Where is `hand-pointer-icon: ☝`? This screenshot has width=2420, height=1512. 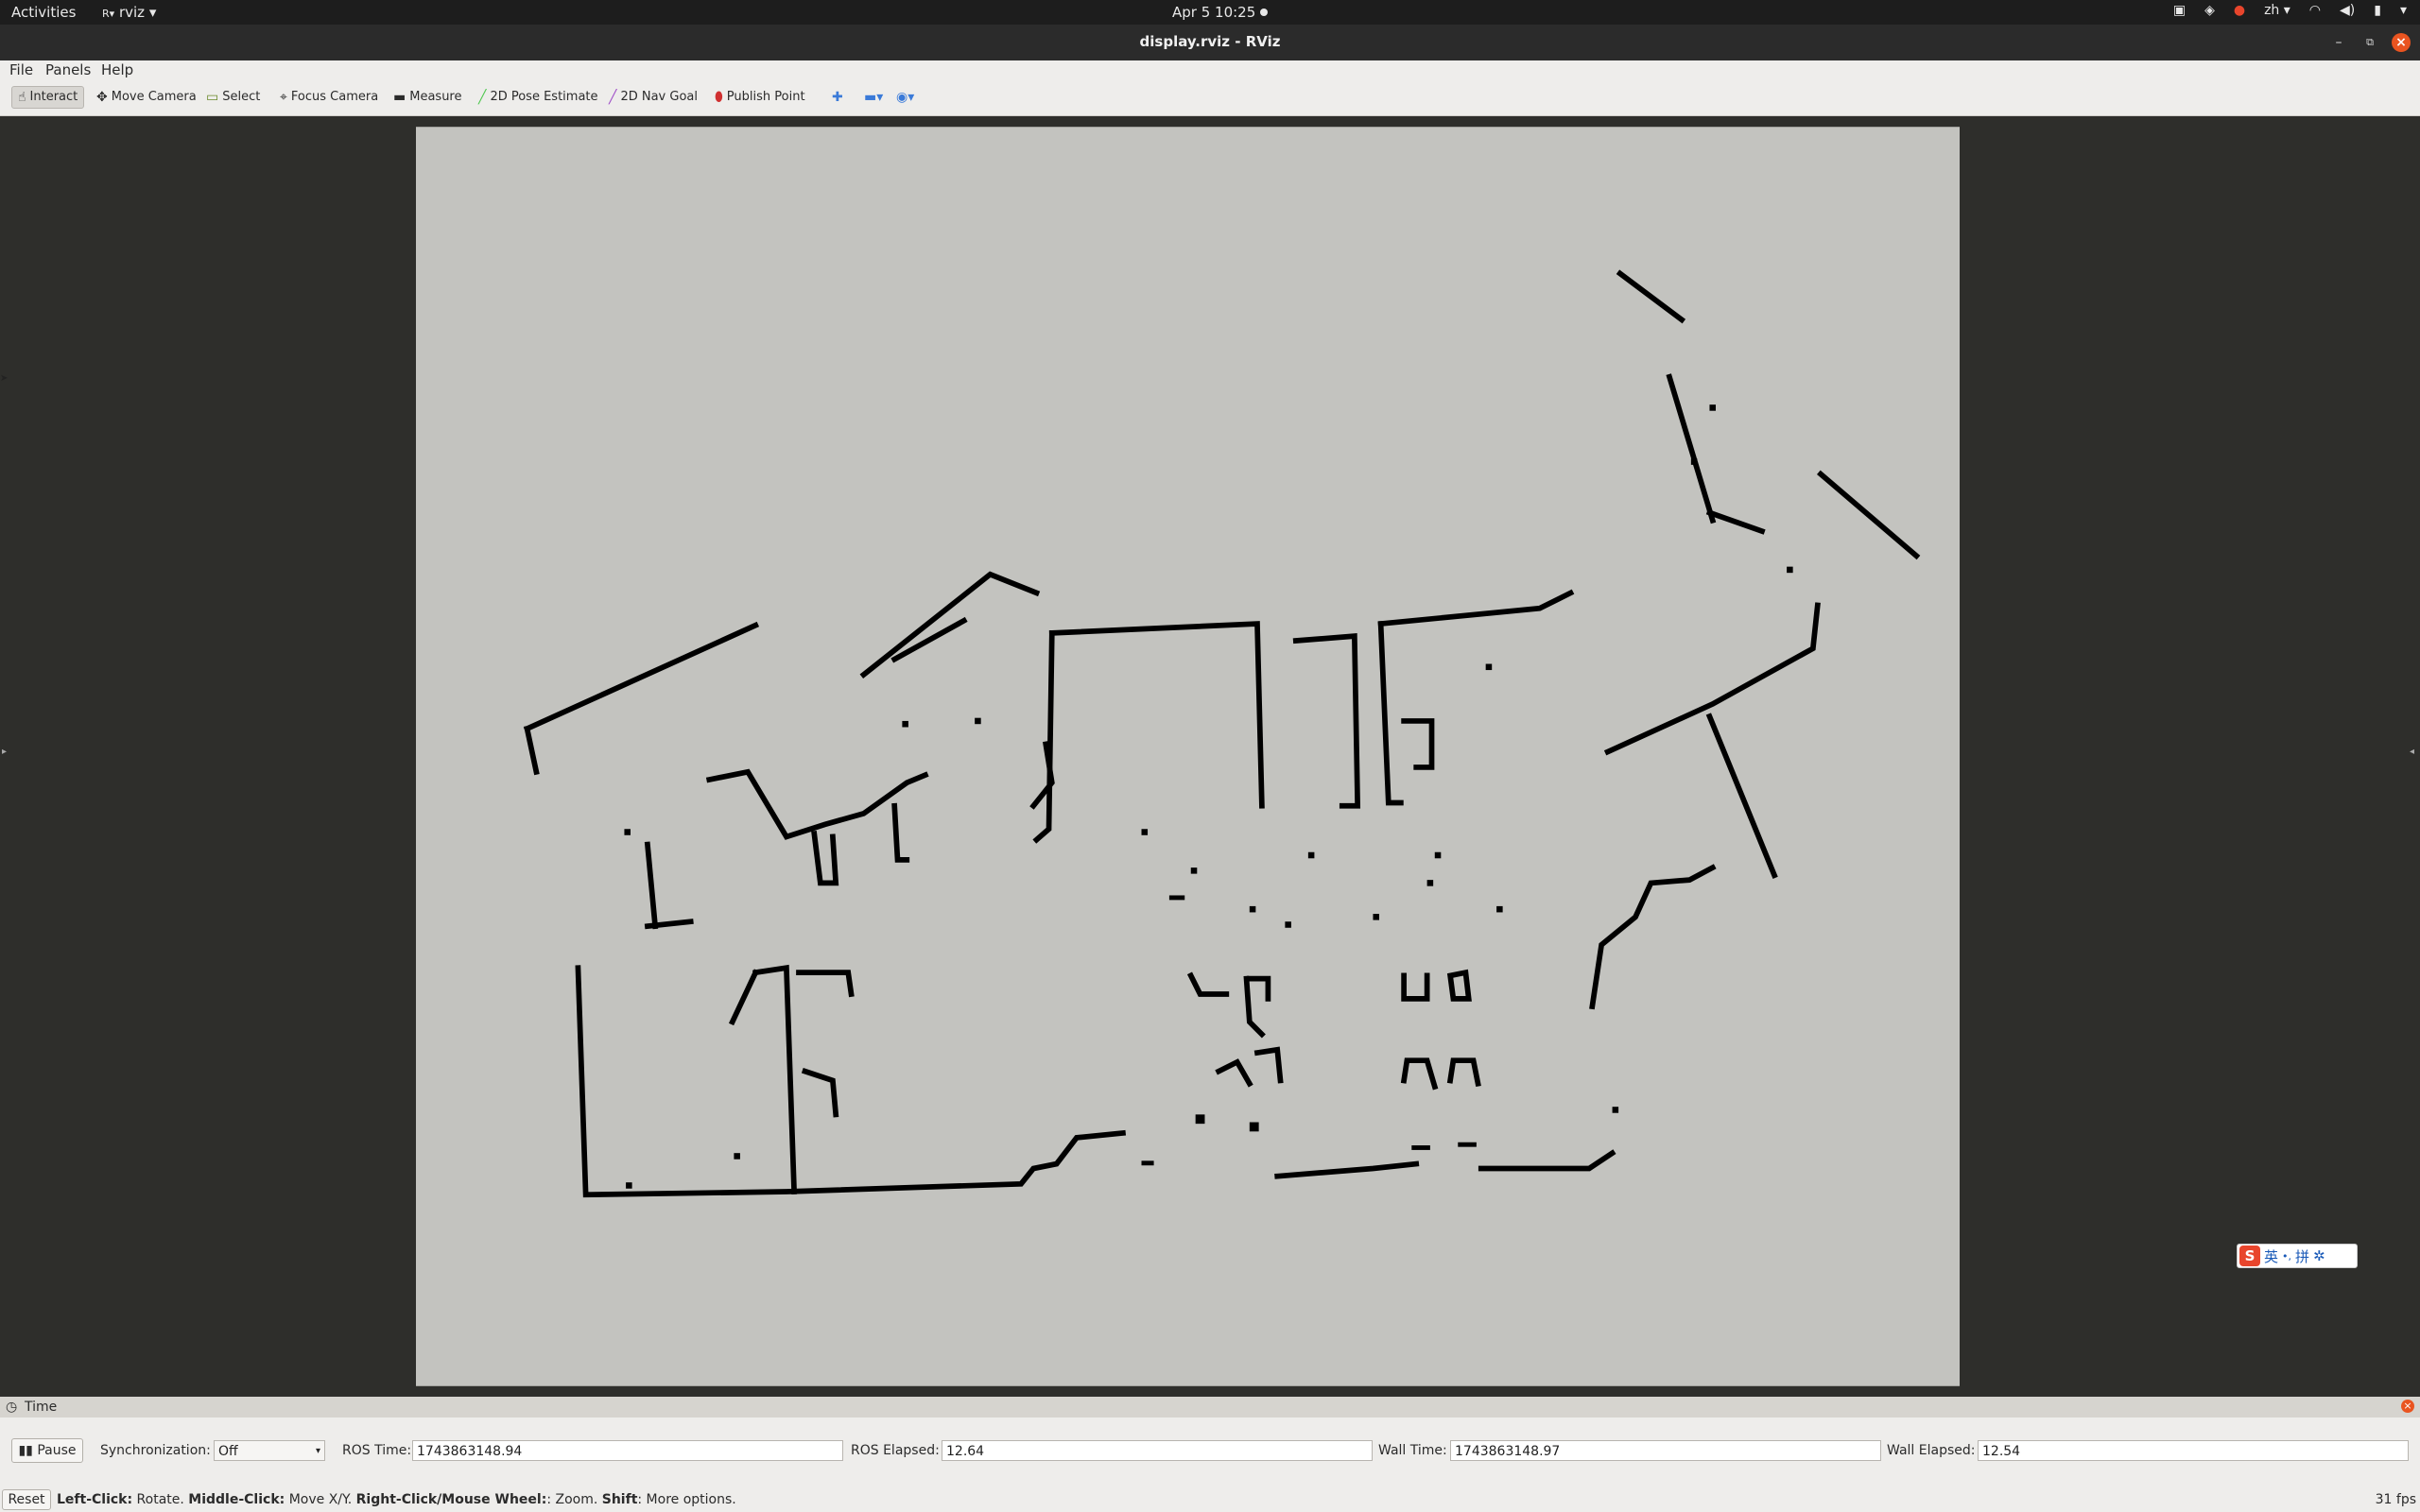 hand-pointer-icon: ☝ is located at coordinates (22, 97).